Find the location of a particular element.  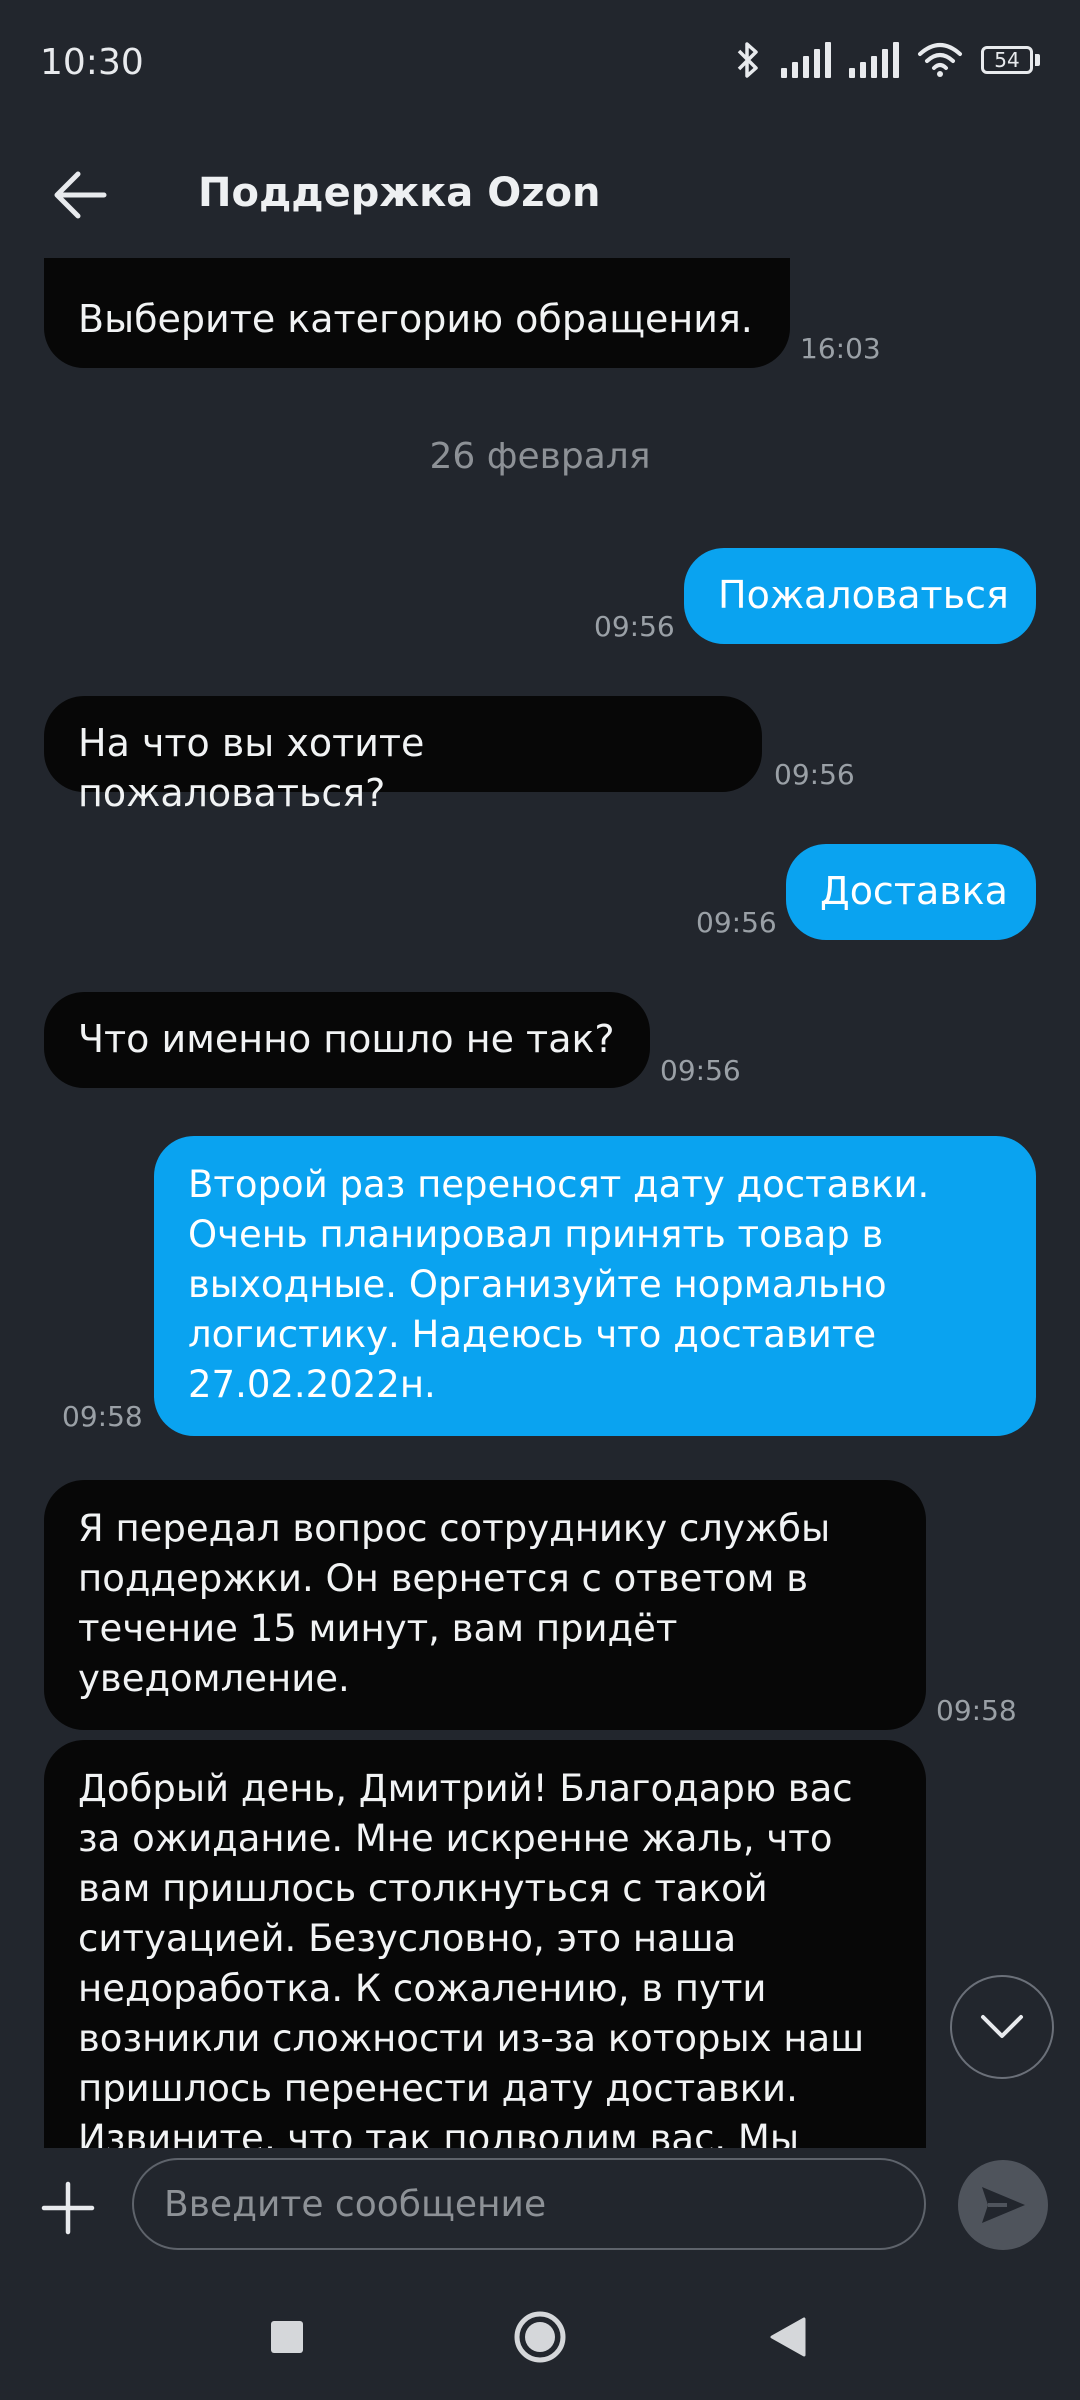

system-nav-bar is located at coordinates (540, 2334).